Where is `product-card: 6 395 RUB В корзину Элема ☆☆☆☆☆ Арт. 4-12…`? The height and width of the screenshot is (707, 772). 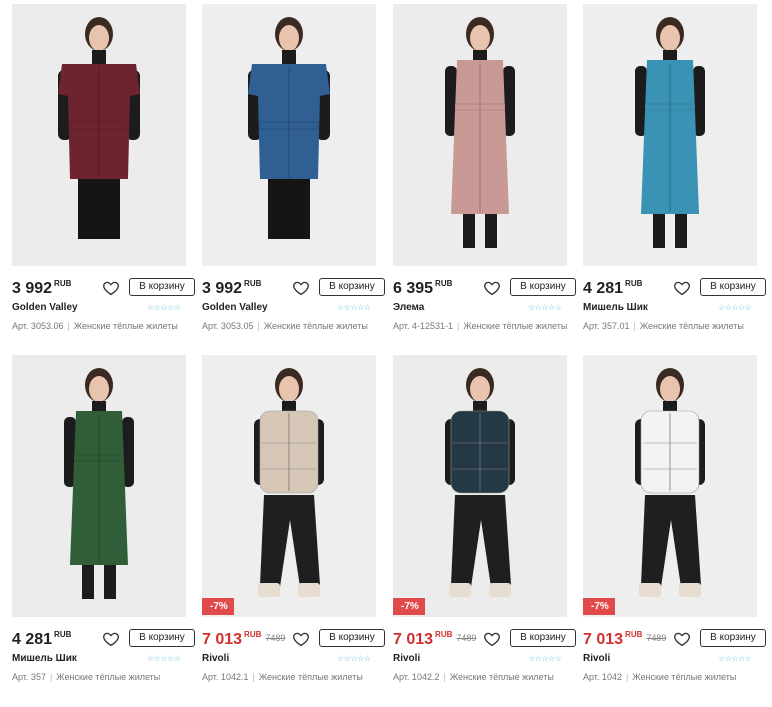 product-card: 6 395 RUB В корзину Элема ☆☆☆☆☆ Арт. 4-12… is located at coordinates (484, 167).